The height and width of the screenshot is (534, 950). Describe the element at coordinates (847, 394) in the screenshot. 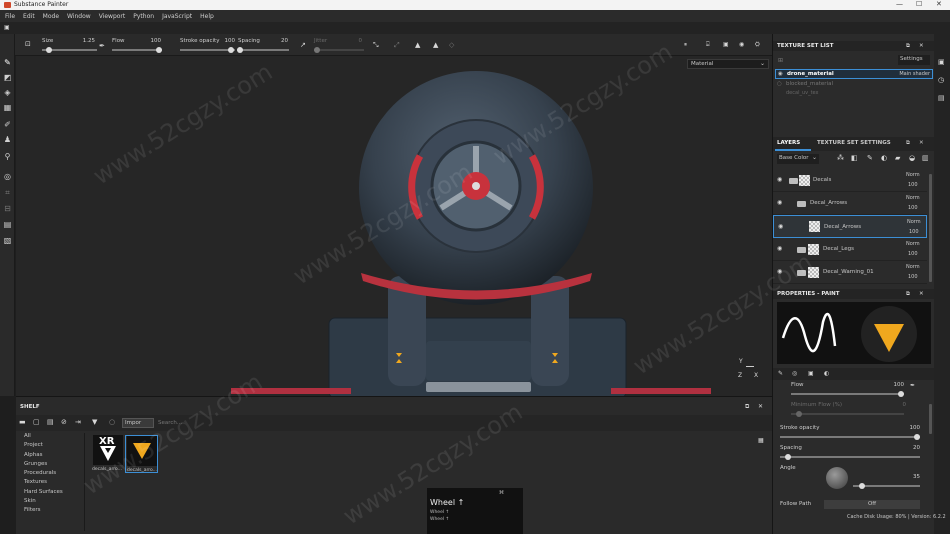

I see `flow-prop-slider` at that location.